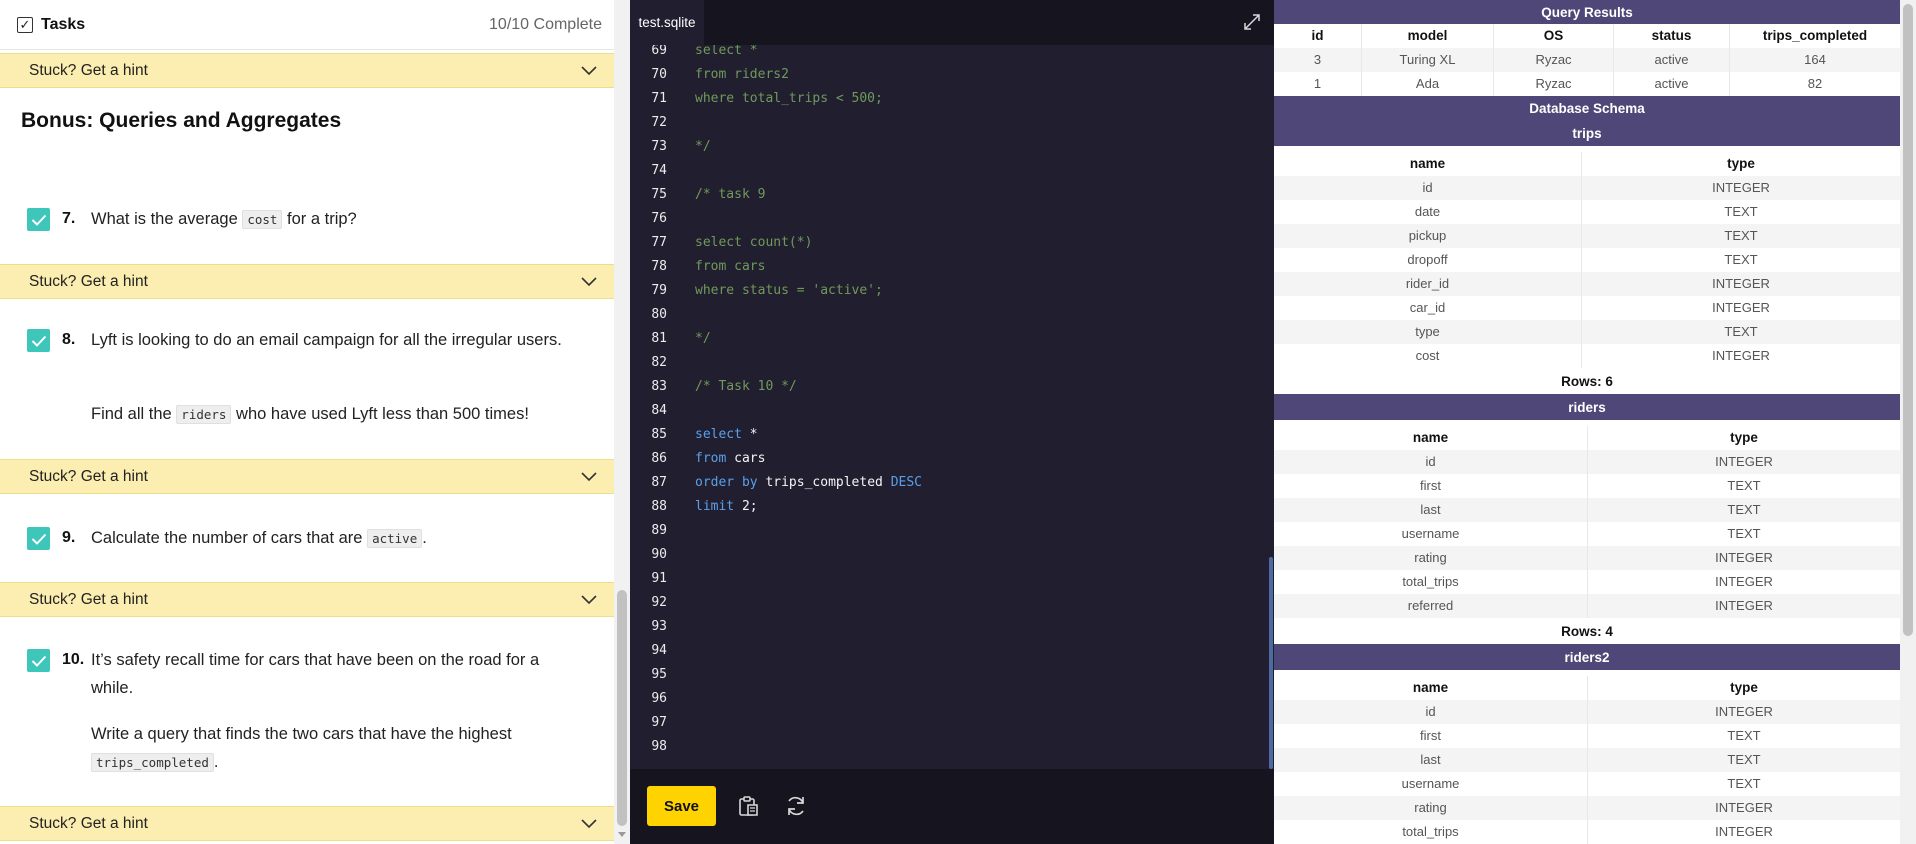 This screenshot has height=844, width=1916. Describe the element at coordinates (659, 170) in the screenshot. I see `line-number: 74` at that location.